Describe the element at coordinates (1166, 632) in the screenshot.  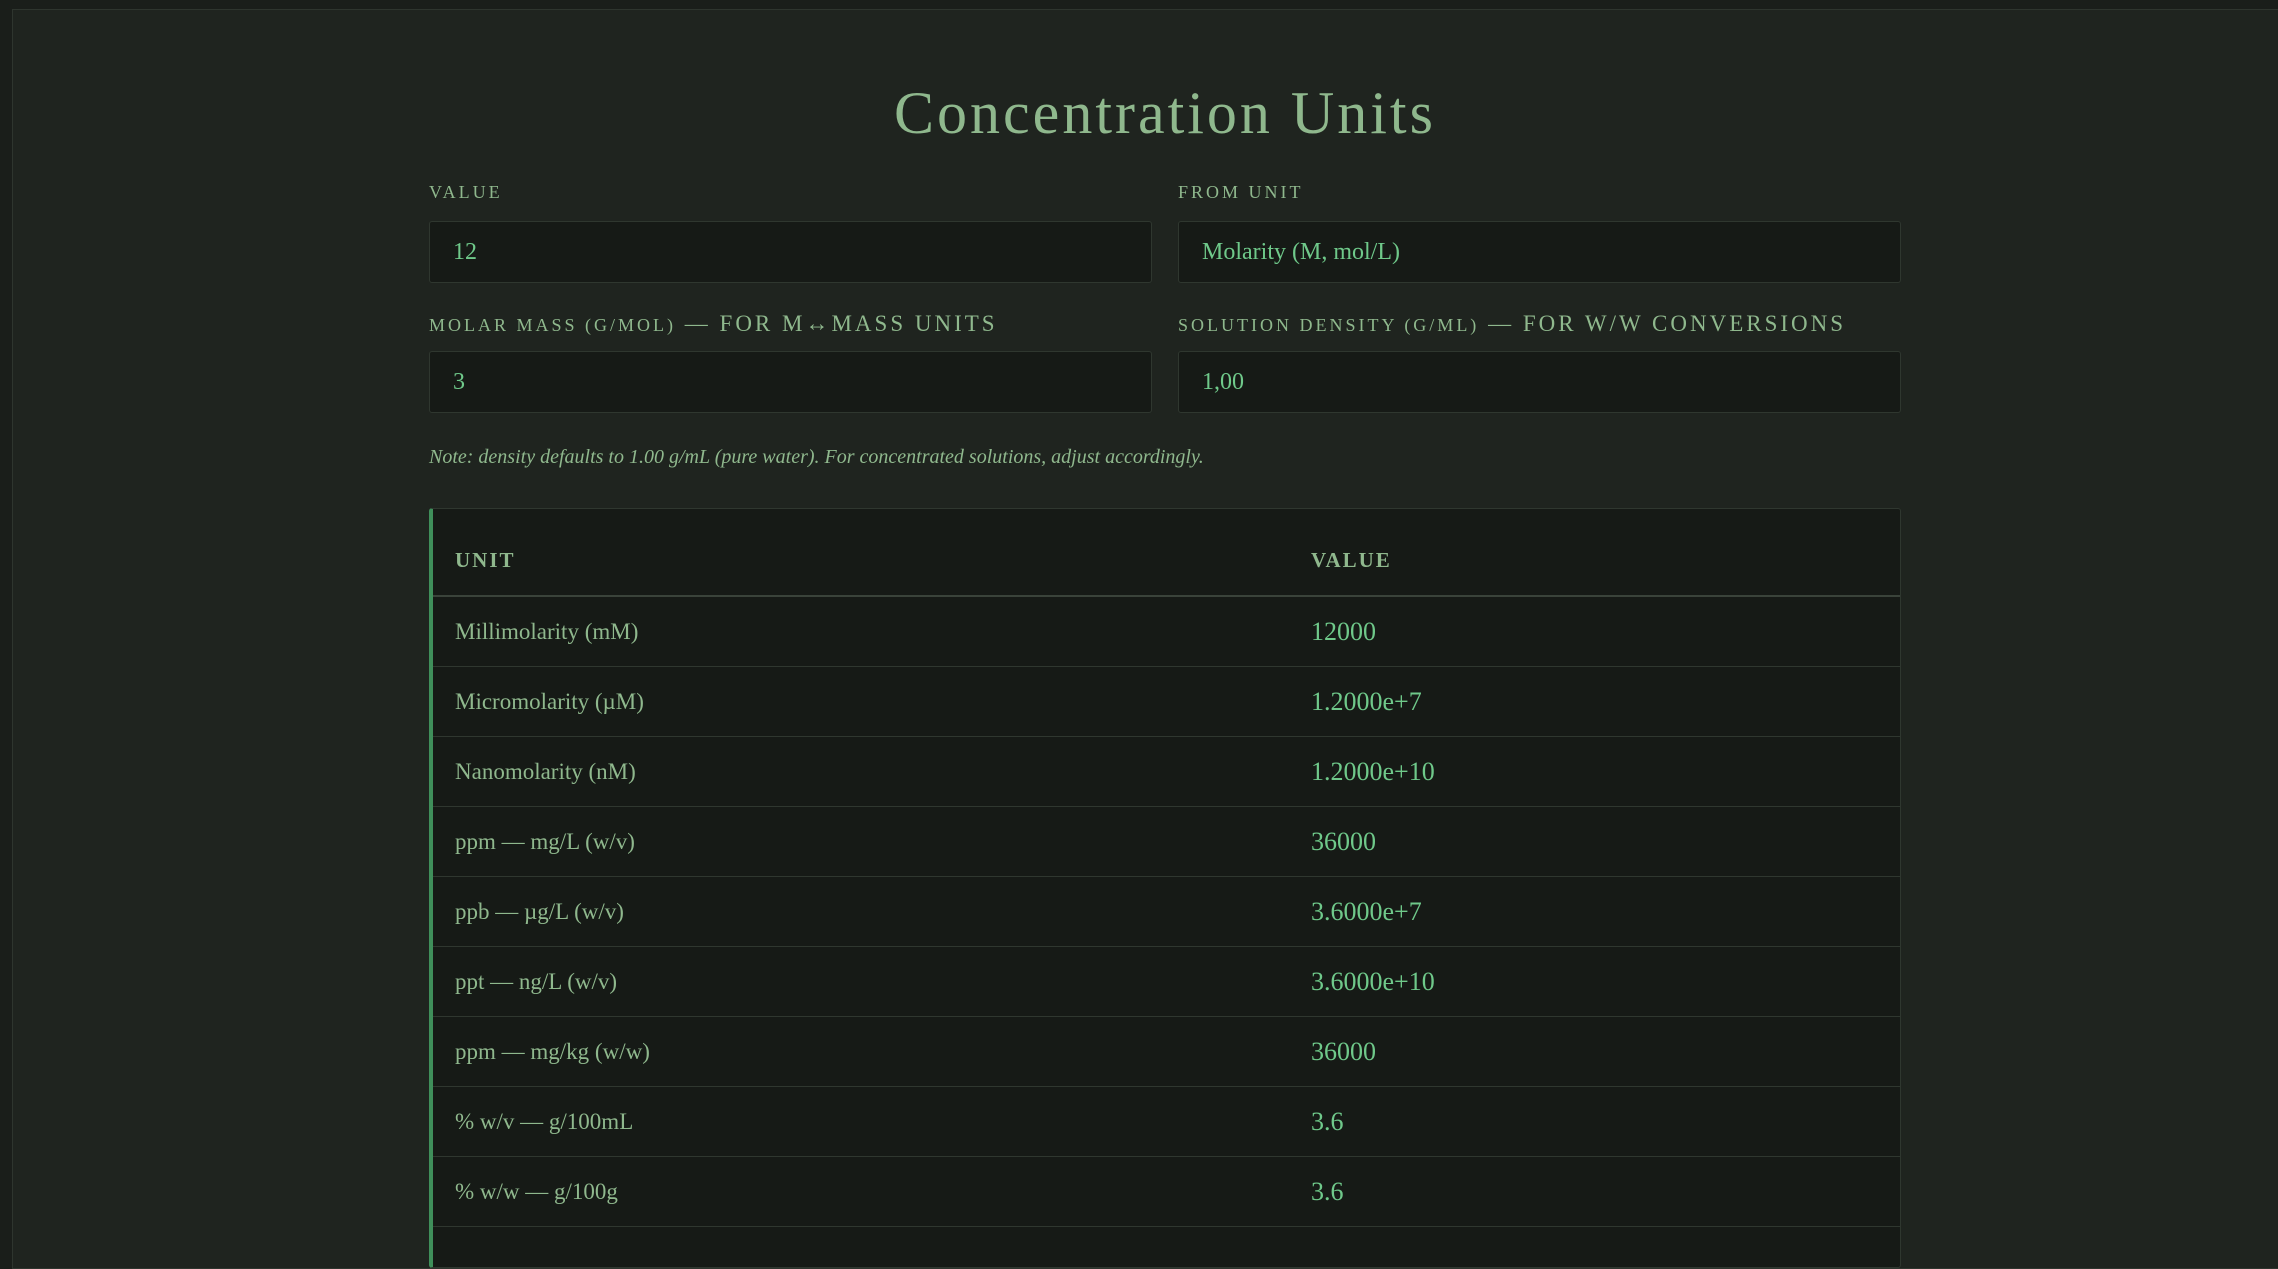
I see `table-row: Millimolarity (mM) 12000` at that location.